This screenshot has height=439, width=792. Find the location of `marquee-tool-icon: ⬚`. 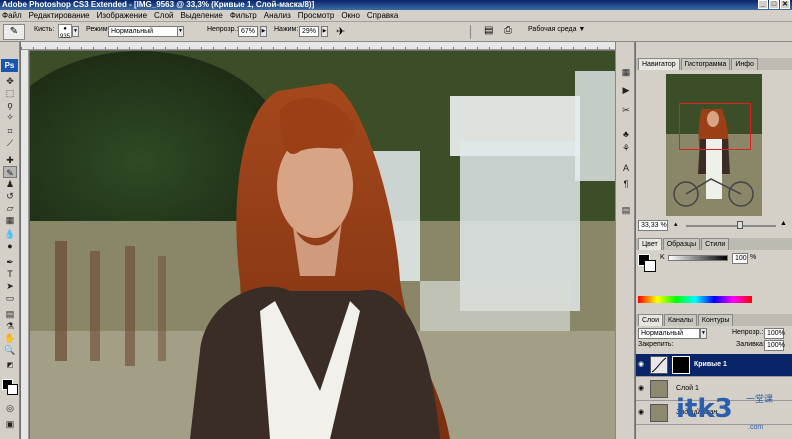

marquee-tool-icon: ⬚ is located at coordinates (10, 93).